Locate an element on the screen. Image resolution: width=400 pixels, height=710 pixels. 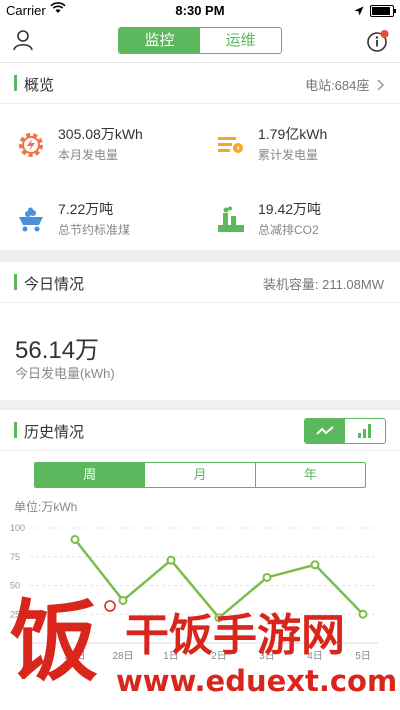
chart-type-toggle is located at coordinates (345, 431).